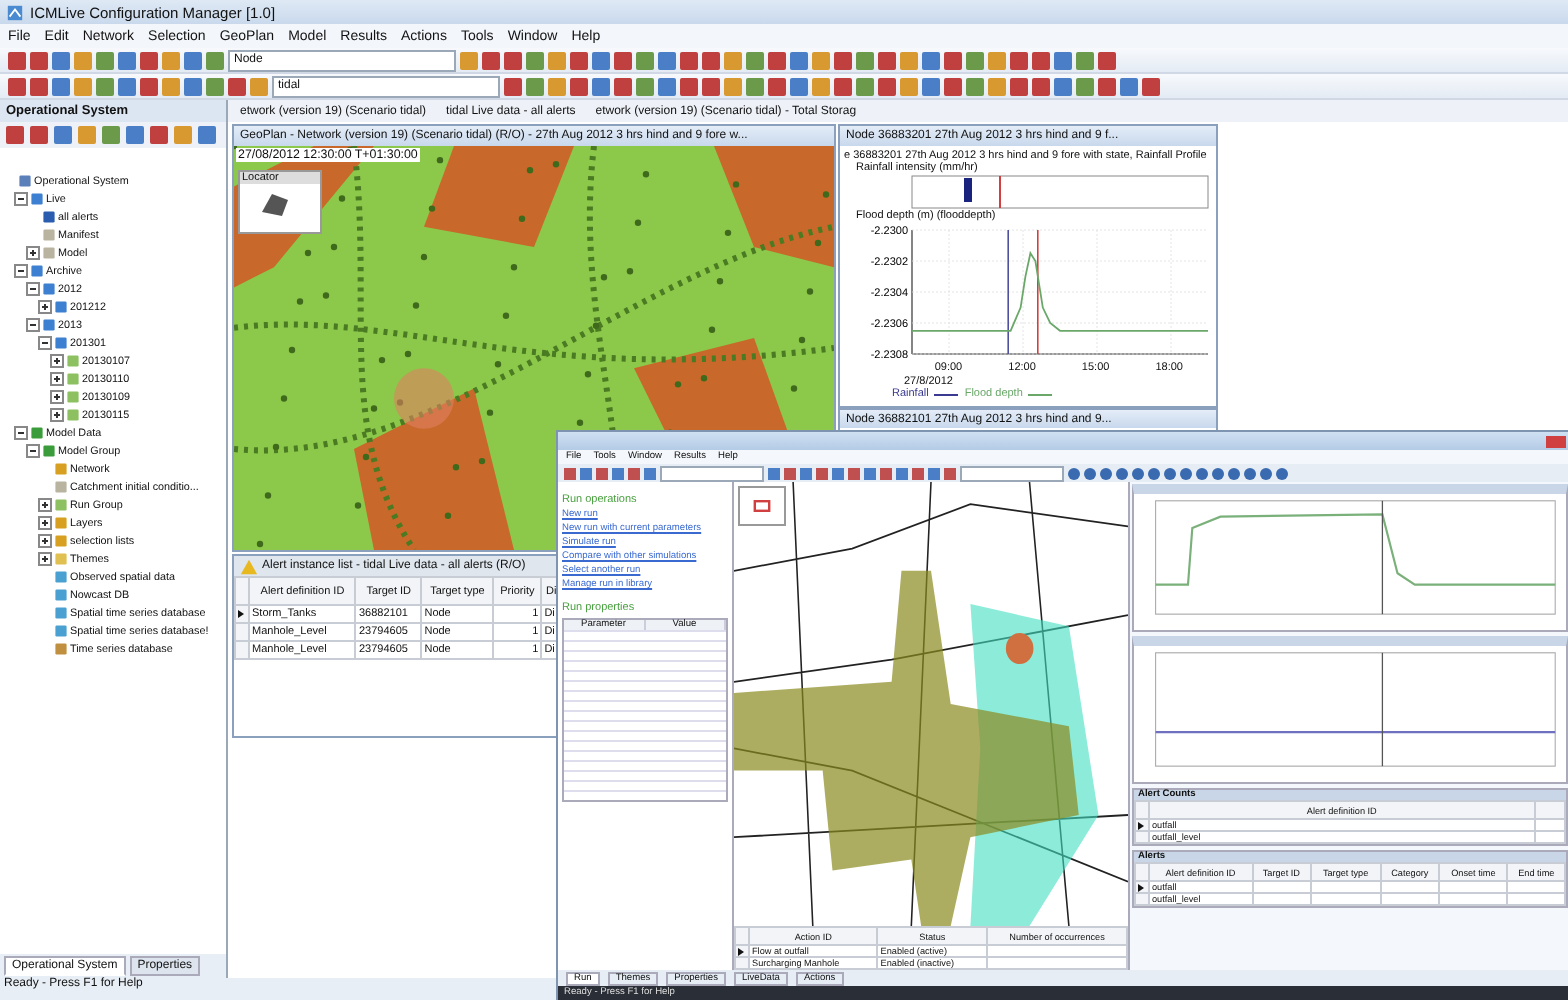 The image size is (1568, 1000). Describe the element at coordinates (249, 566) in the screenshot. I see `warning-icon` at that location.